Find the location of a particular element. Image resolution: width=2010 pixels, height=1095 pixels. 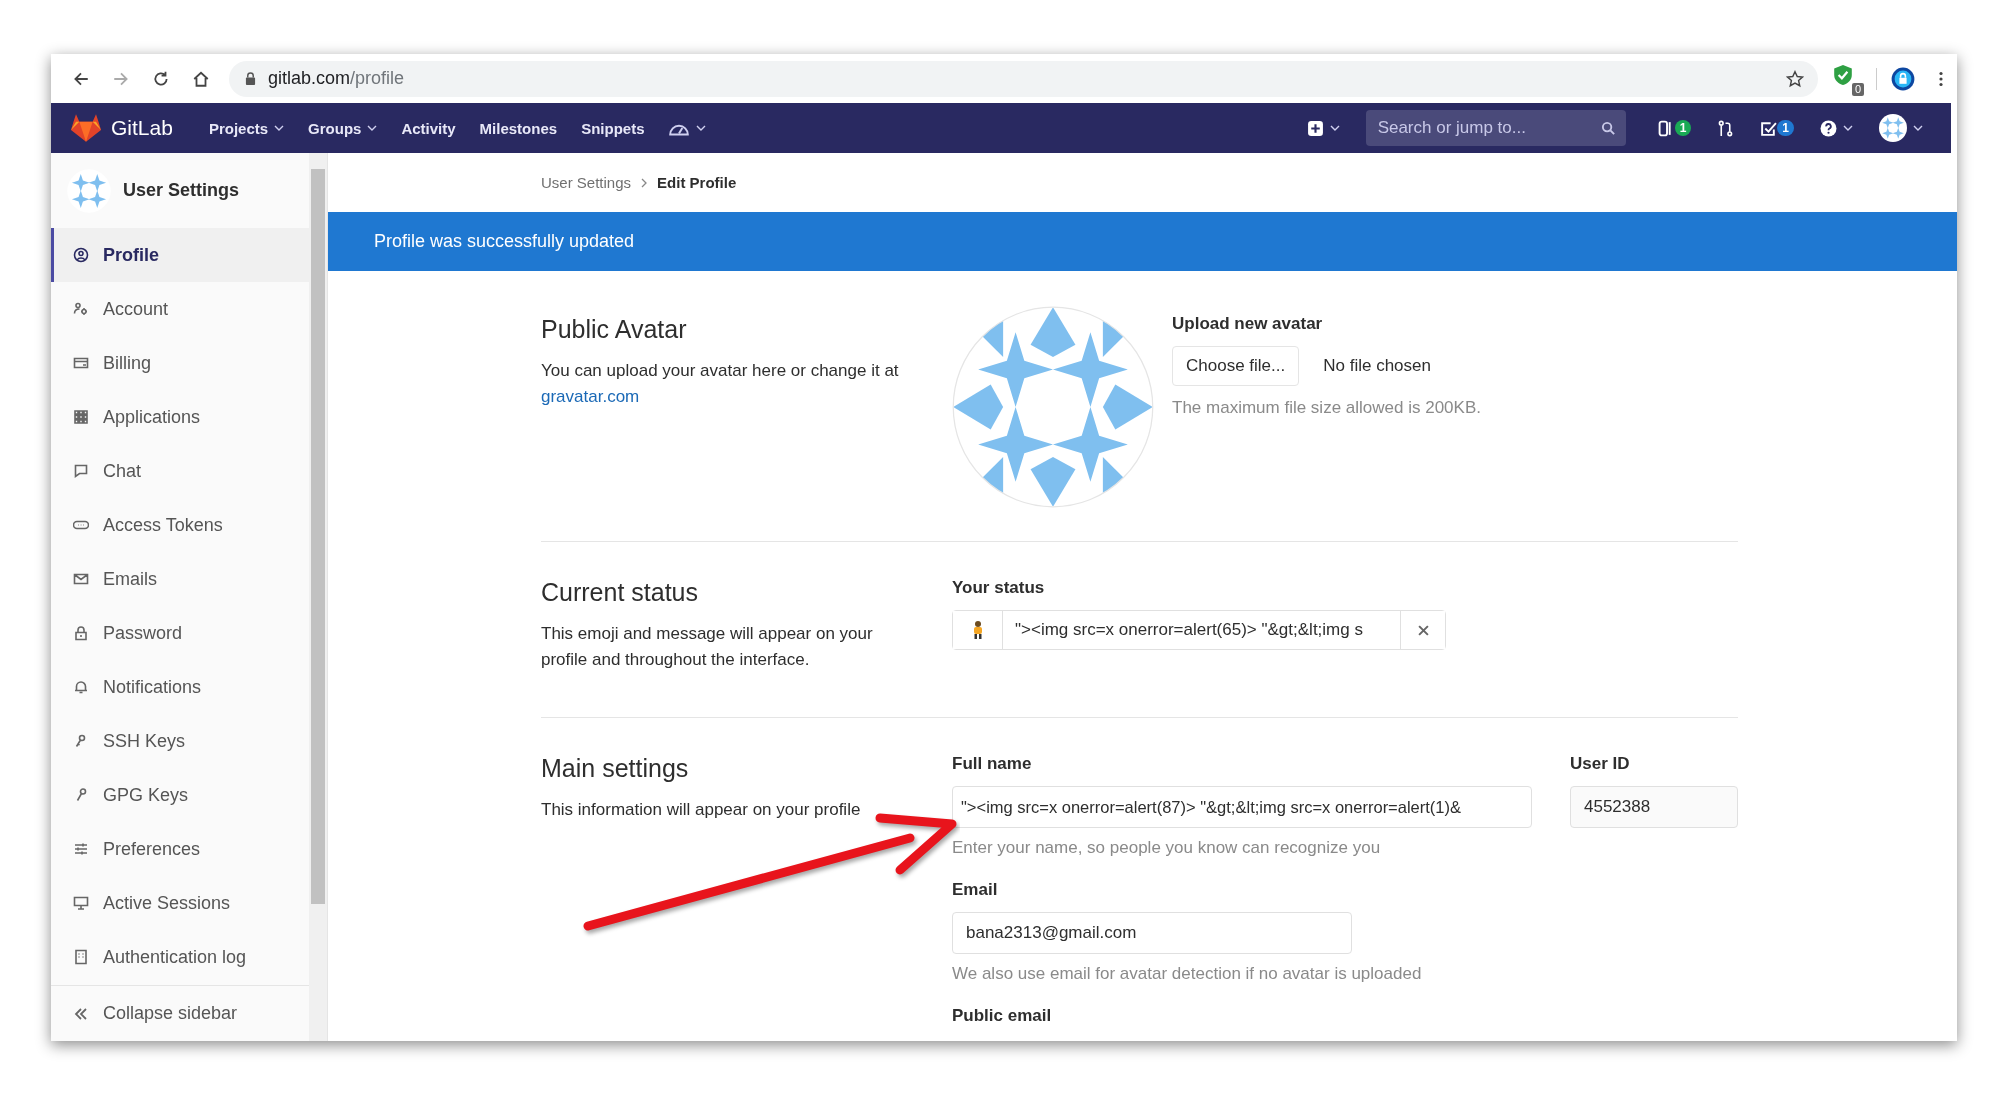

emoji-button is located at coordinates (978, 630).